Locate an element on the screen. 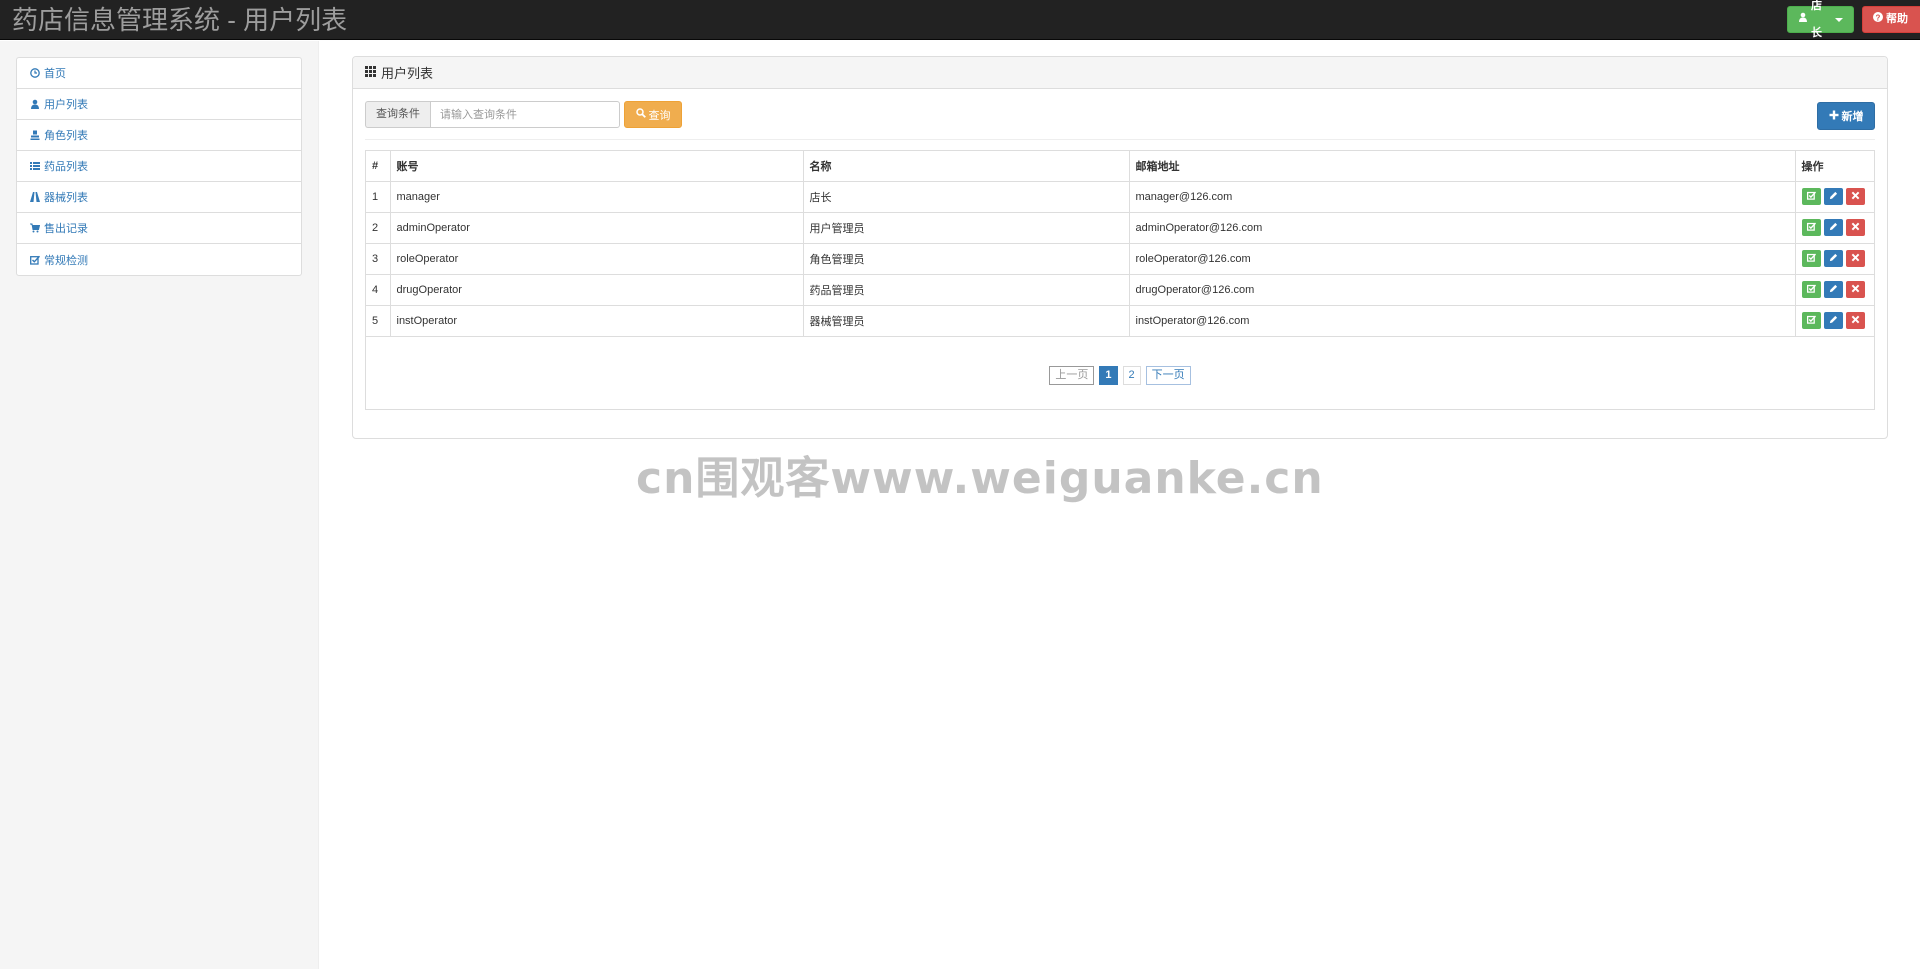 The height and width of the screenshot is (969, 1920). road-icon is located at coordinates (34, 197).